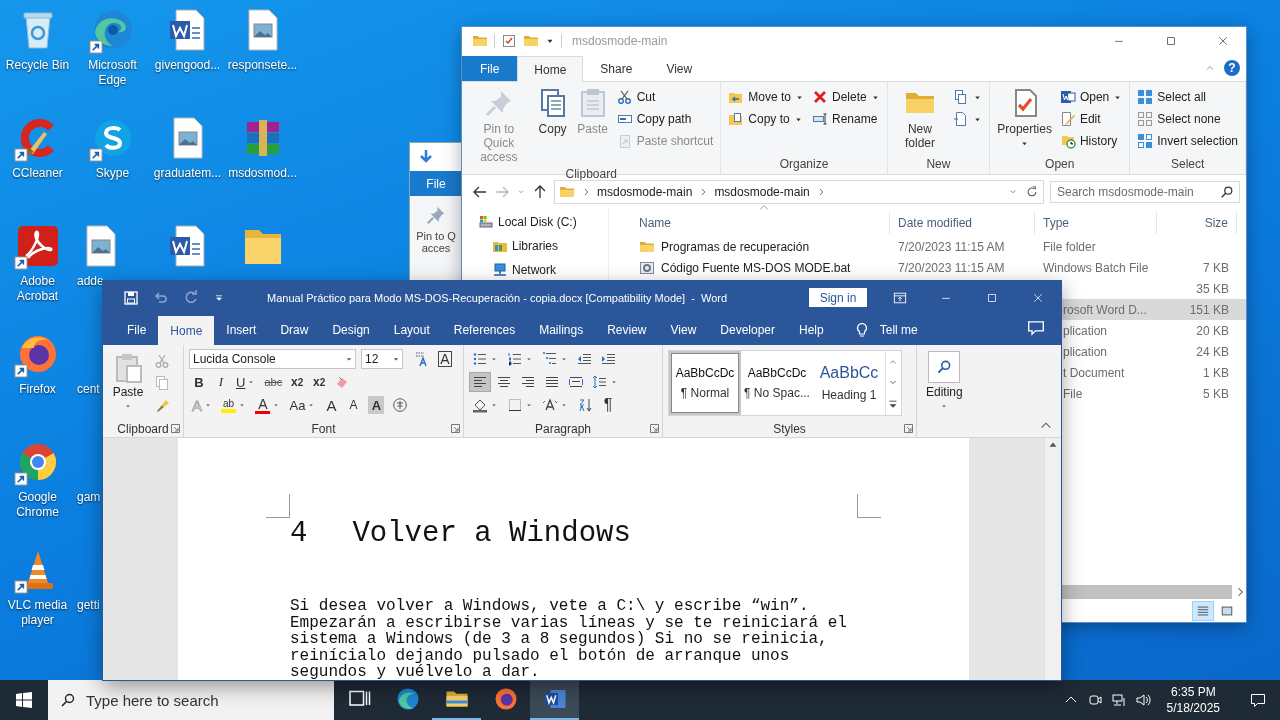 The height and width of the screenshot is (720, 1280). Describe the element at coordinates (37, 613) in the screenshot. I see `desktop-icon-label: VLC media player` at that location.